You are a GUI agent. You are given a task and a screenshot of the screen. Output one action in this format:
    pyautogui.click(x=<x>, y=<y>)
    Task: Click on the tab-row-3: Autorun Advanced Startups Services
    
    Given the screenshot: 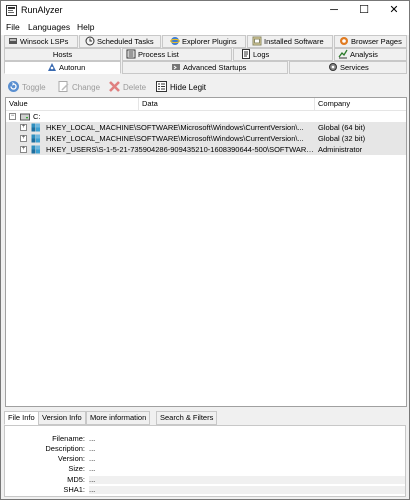 What is the action you would take?
    pyautogui.click(x=205, y=67)
    